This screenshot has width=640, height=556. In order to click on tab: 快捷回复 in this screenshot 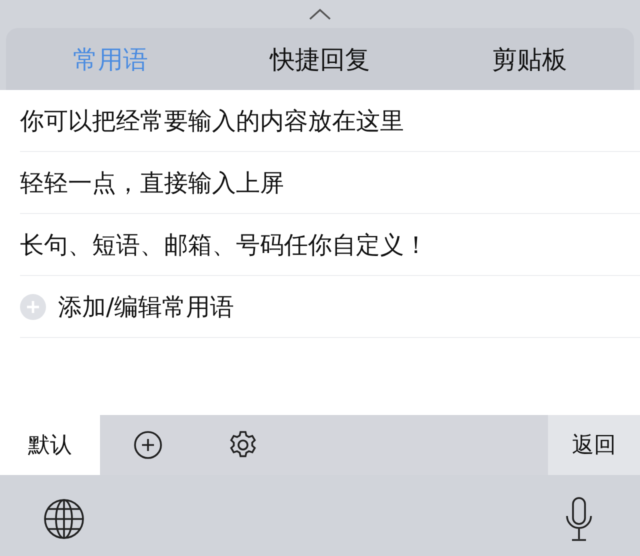, I will do `click(320, 59)`.